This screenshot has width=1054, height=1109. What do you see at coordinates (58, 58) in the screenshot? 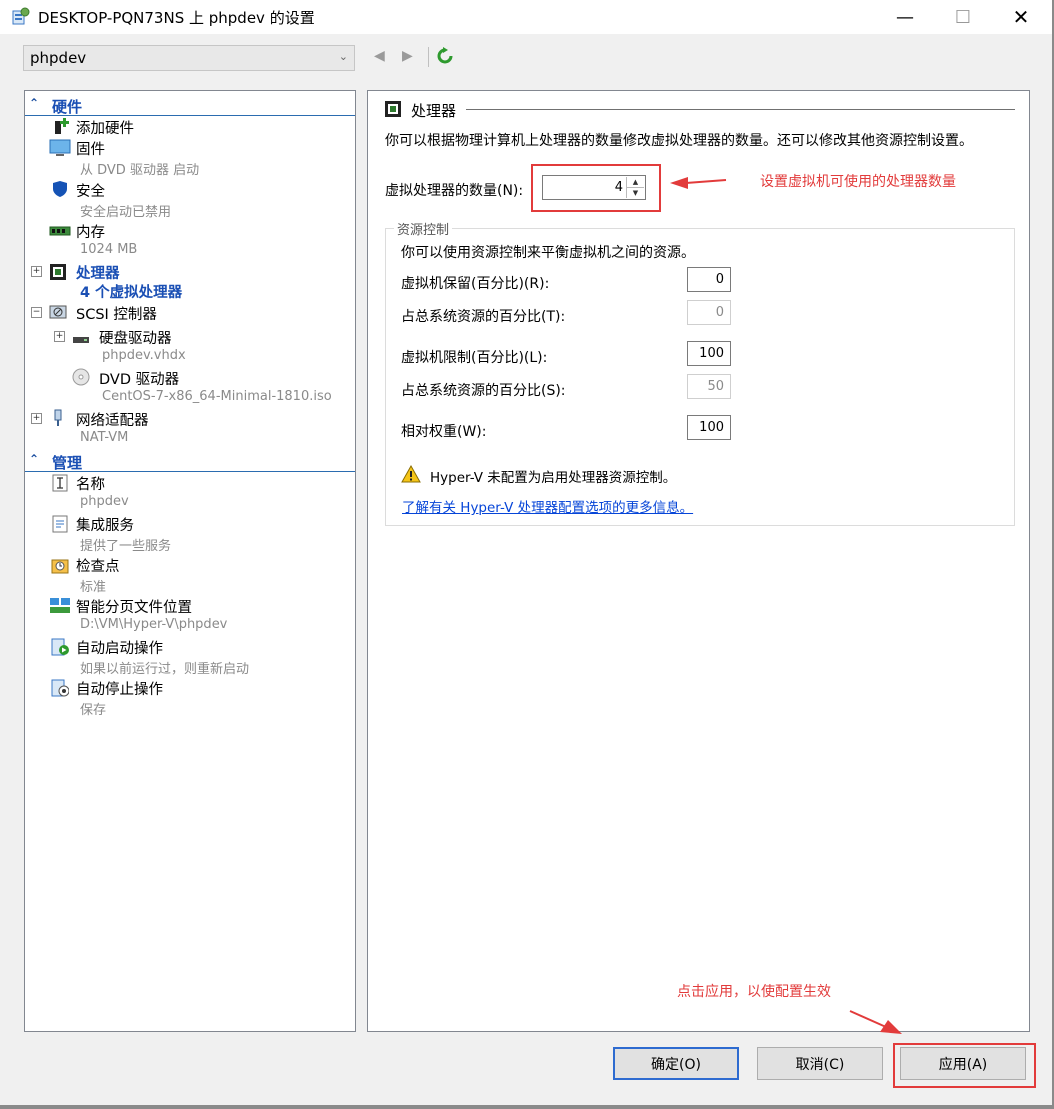
I see `vm-select-value: phpdev` at bounding box center [58, 58].